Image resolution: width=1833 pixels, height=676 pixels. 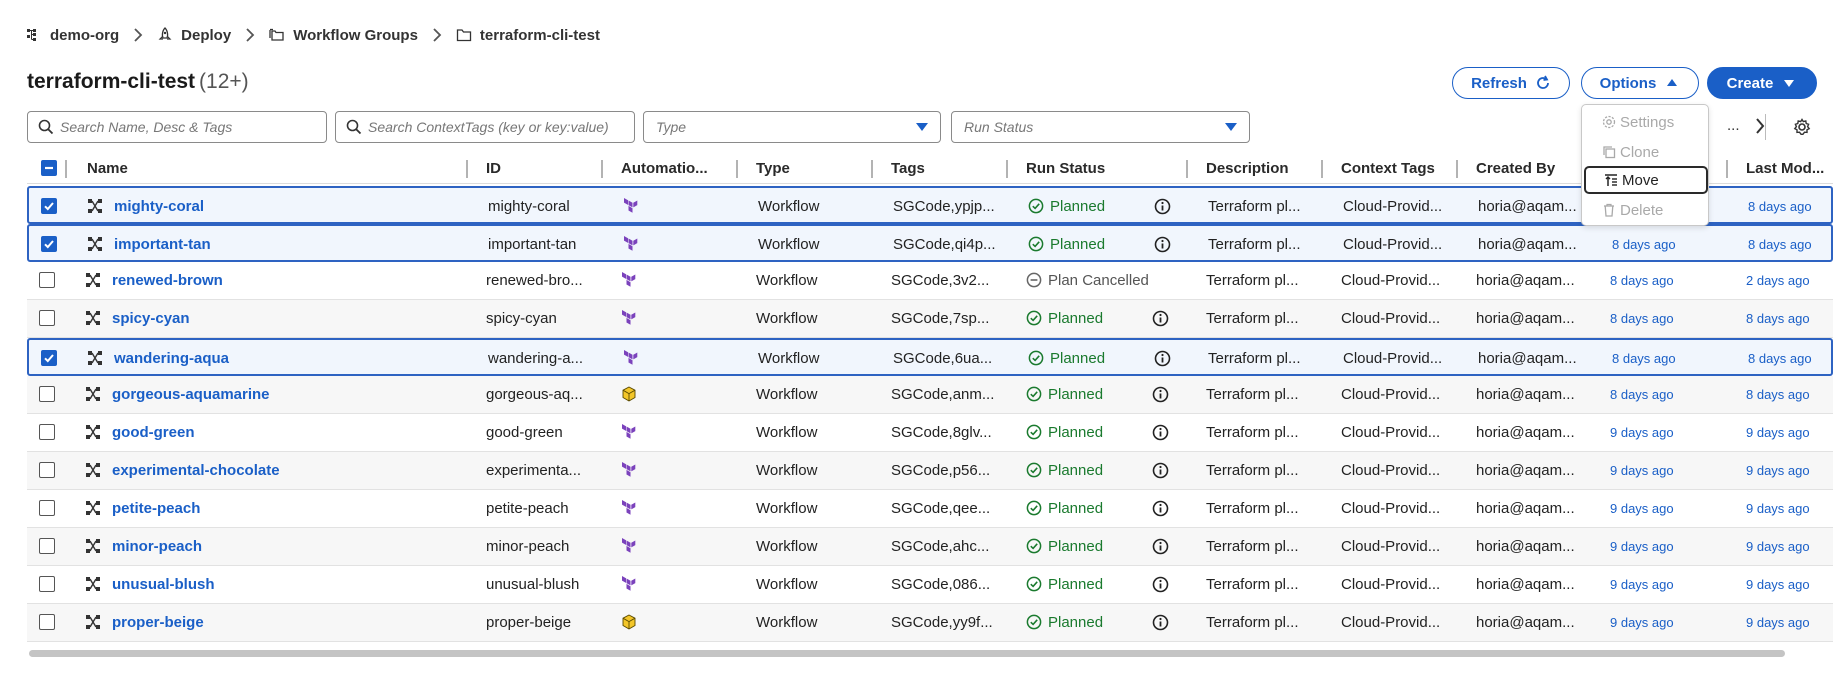 I want to click on breadcrumb-org: demo-org, so click(x=72, y=35).